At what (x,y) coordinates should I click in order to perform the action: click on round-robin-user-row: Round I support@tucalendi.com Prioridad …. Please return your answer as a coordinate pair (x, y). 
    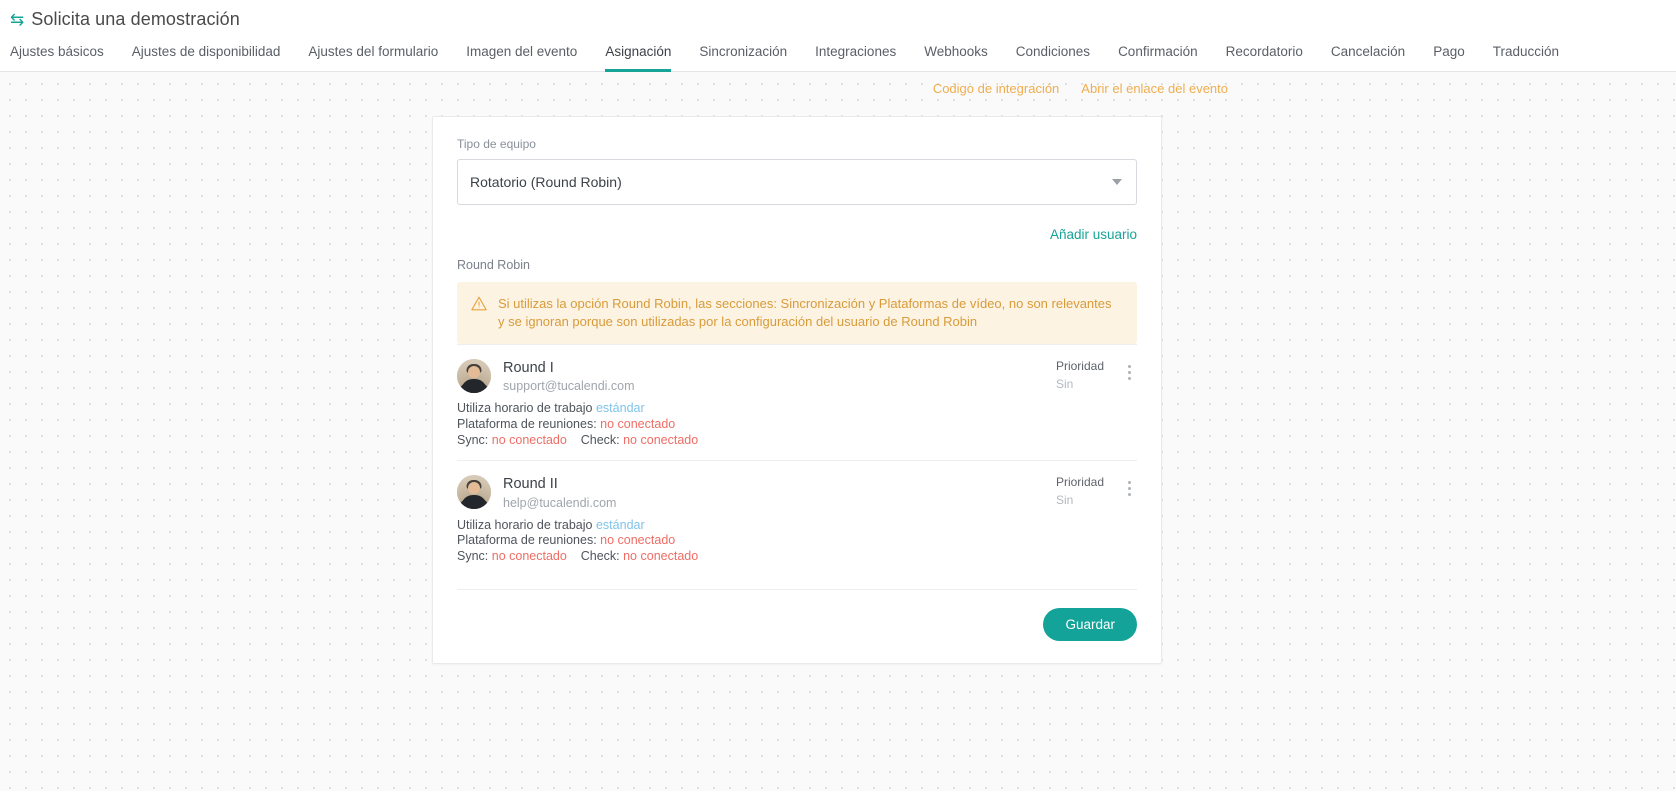
    Looking at the image, I should click on (797, 402).